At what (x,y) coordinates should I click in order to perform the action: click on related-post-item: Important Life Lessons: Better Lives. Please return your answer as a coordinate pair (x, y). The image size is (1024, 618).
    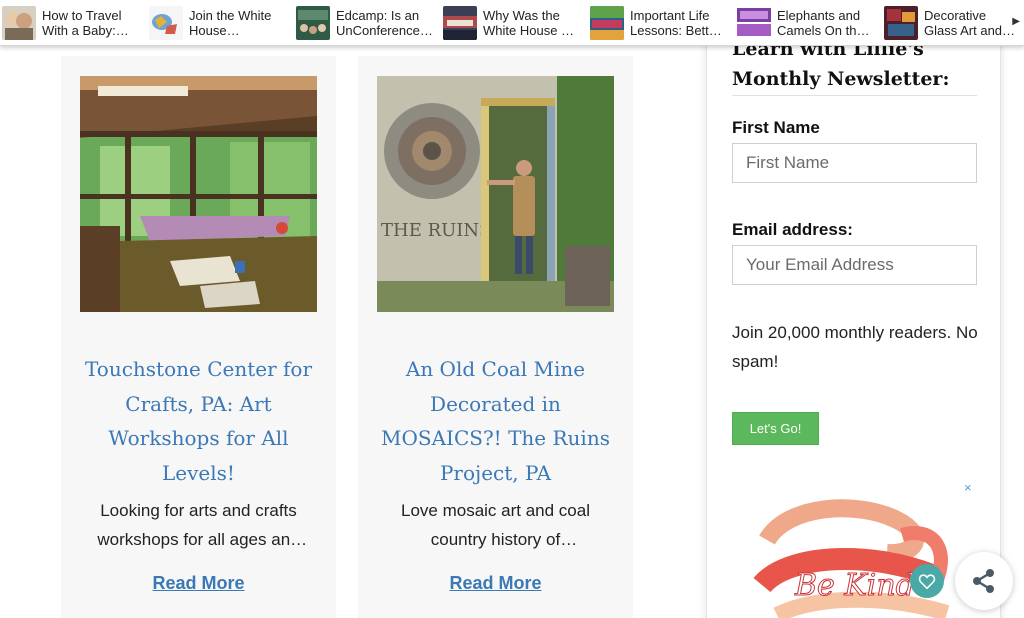
    Looking at the image, I should click on (659, 23).